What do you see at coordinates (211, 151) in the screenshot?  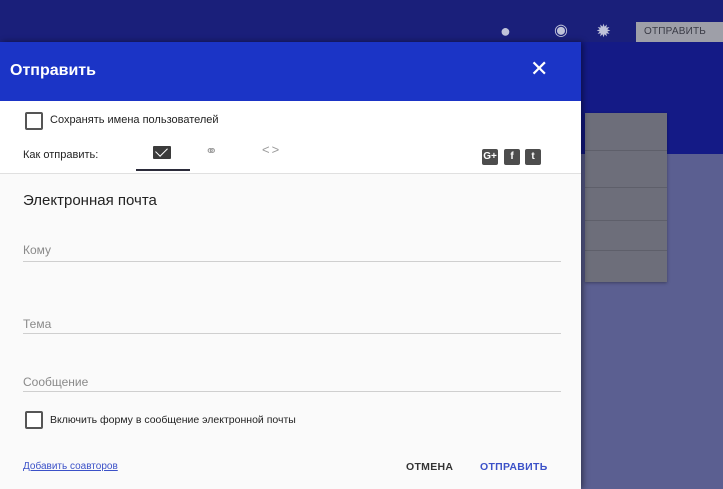 I see `link-icon: ⚭` at bounding box center [211, 151].